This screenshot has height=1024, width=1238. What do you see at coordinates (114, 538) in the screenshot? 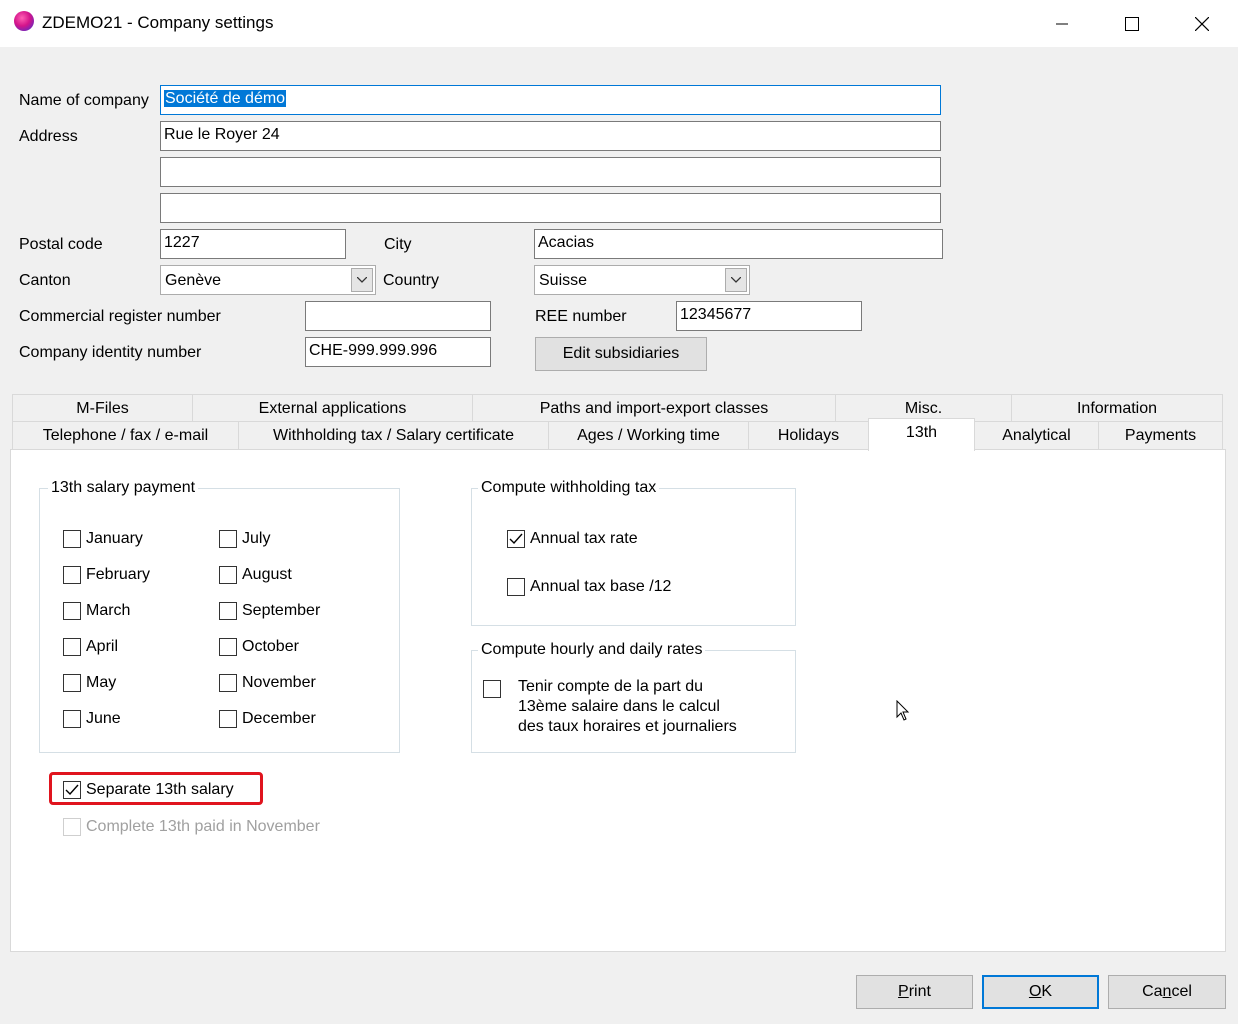
I see `january-label: January` at bounding box center [114, 538].